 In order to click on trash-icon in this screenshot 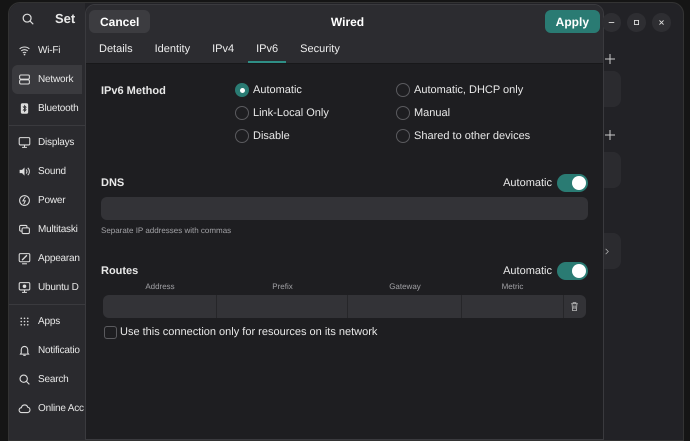, I will do `click(574, 306)`.